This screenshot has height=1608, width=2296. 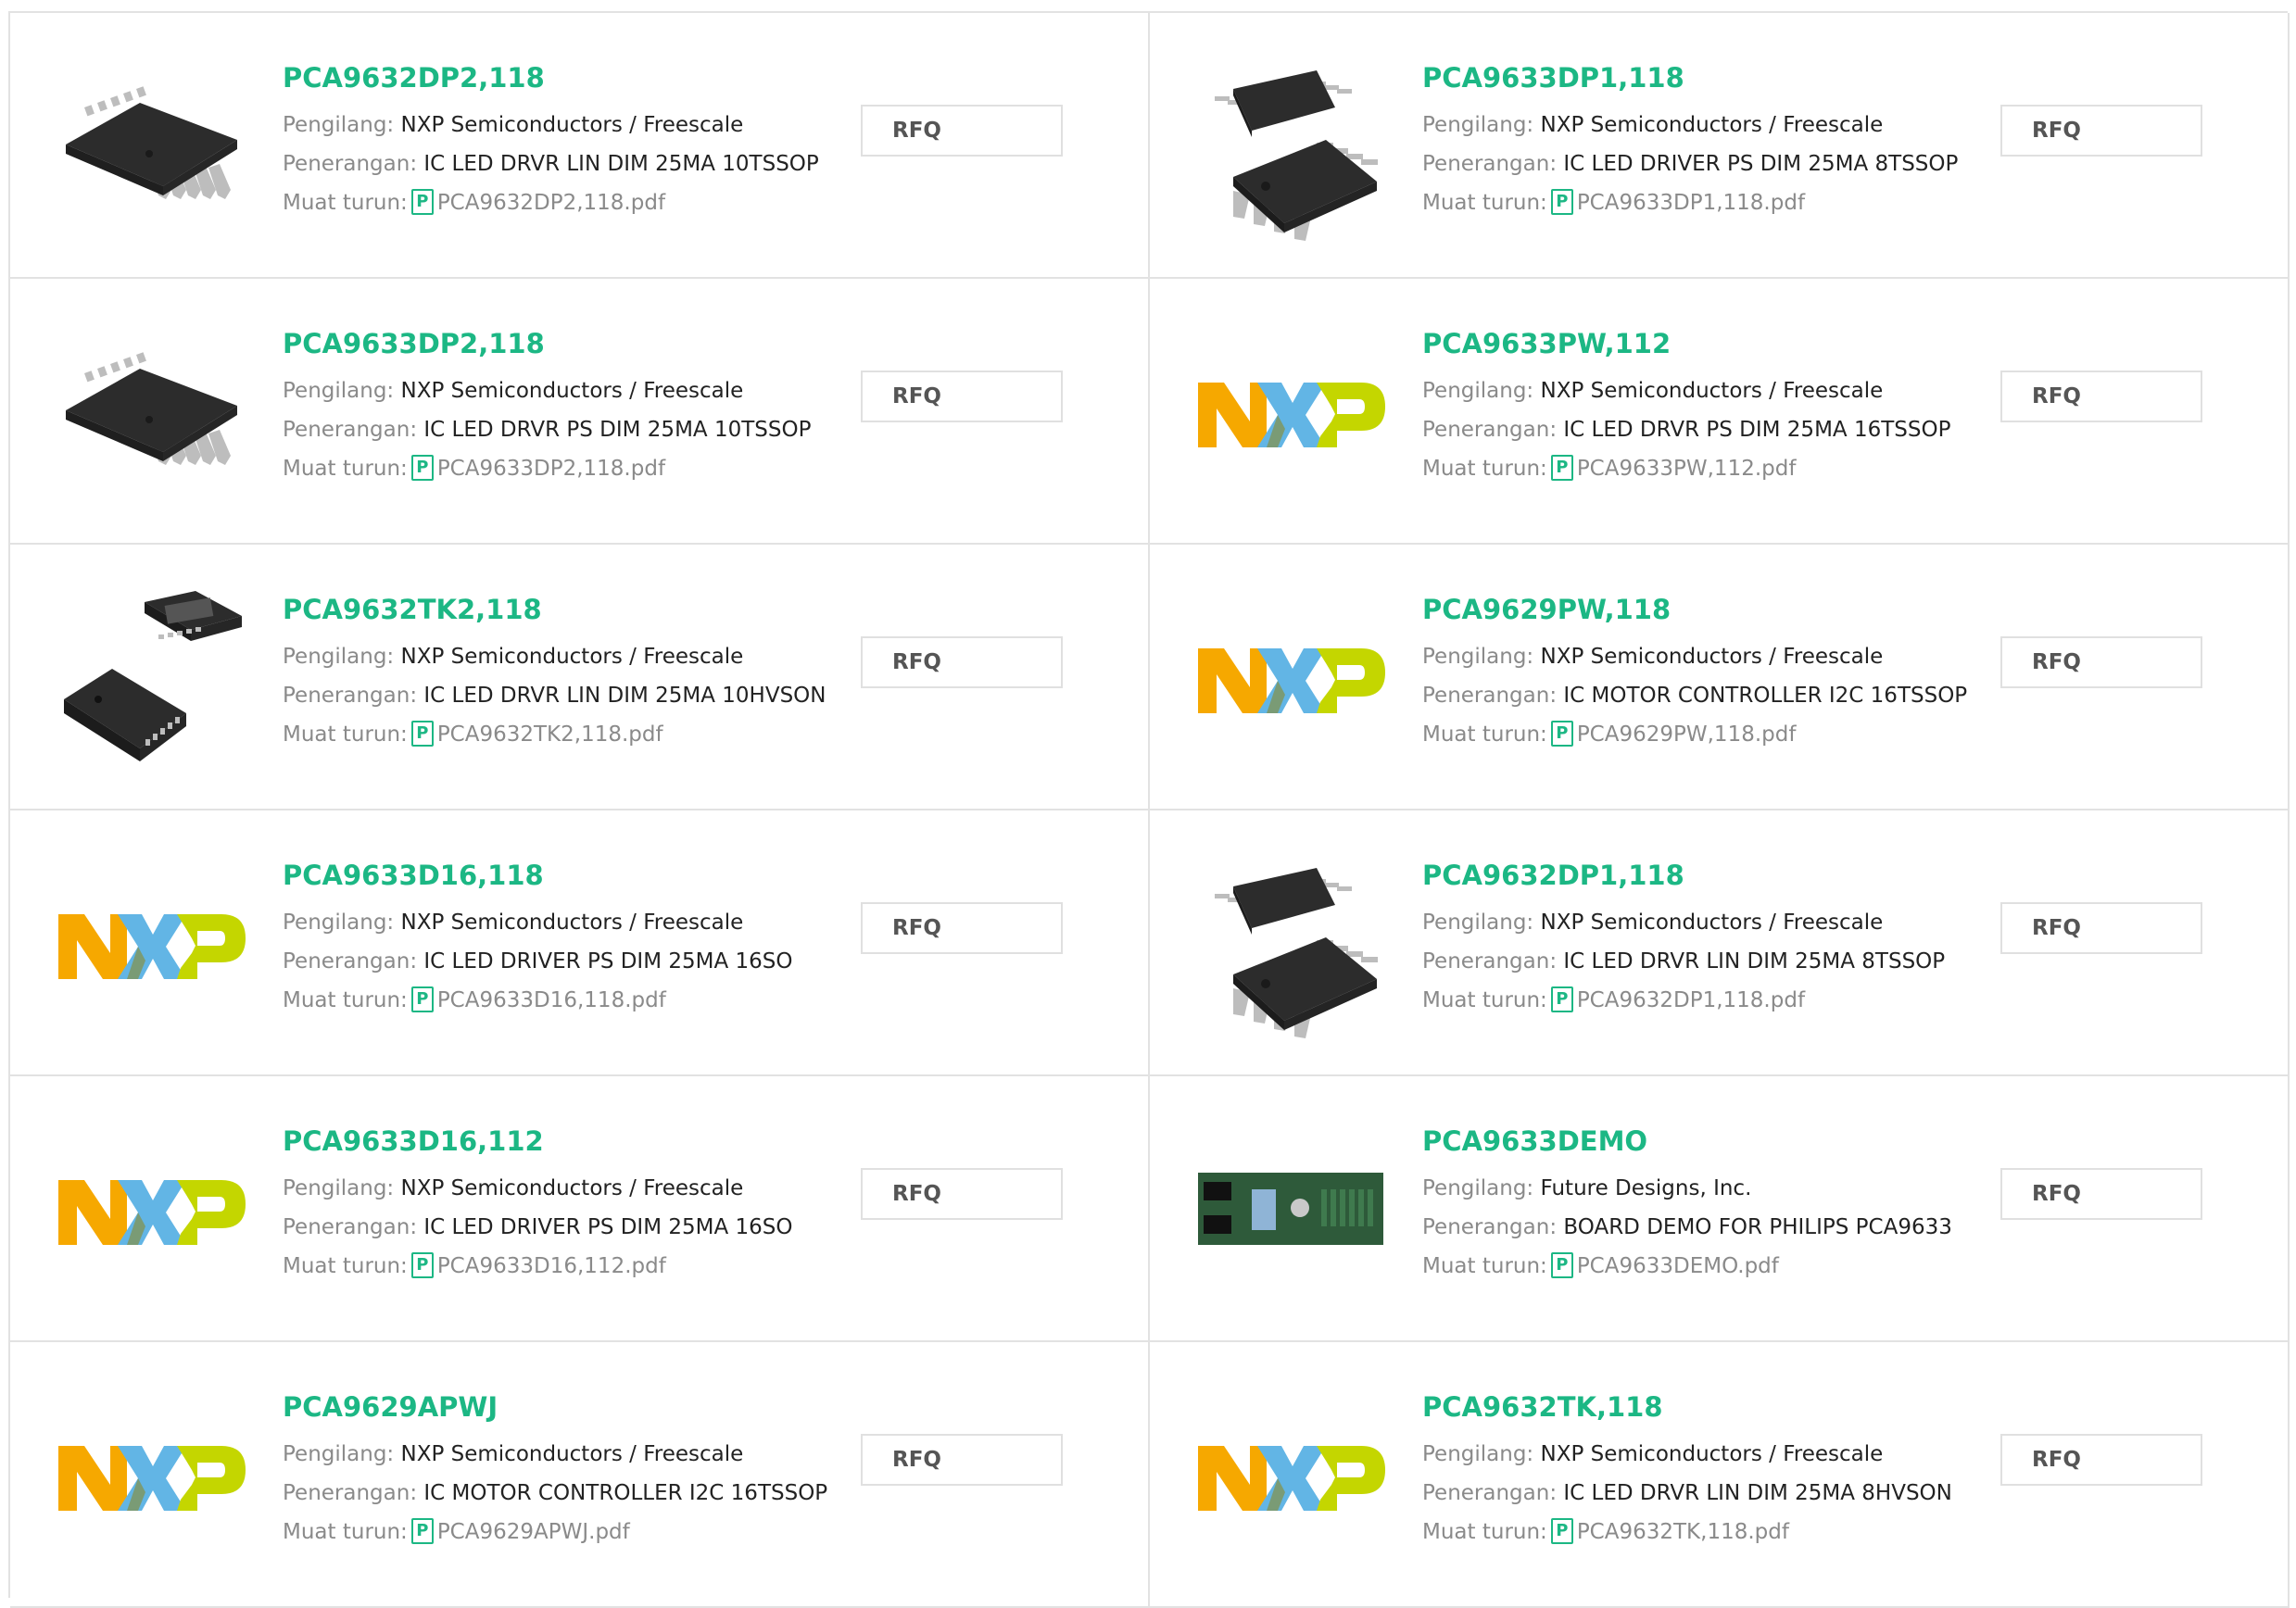 I want to click on part-number-link: PCA9632DP2,118, so click(x=561, y=78).